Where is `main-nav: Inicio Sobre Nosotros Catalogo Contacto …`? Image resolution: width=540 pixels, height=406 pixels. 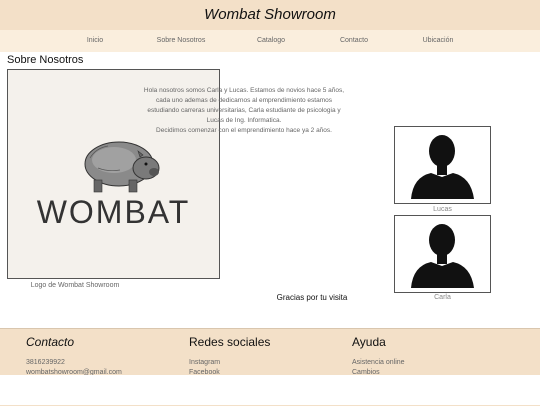 main-nav: Inicio Sobre Nosotros Catalogo Contacto … is located at coordinates (270, 41).